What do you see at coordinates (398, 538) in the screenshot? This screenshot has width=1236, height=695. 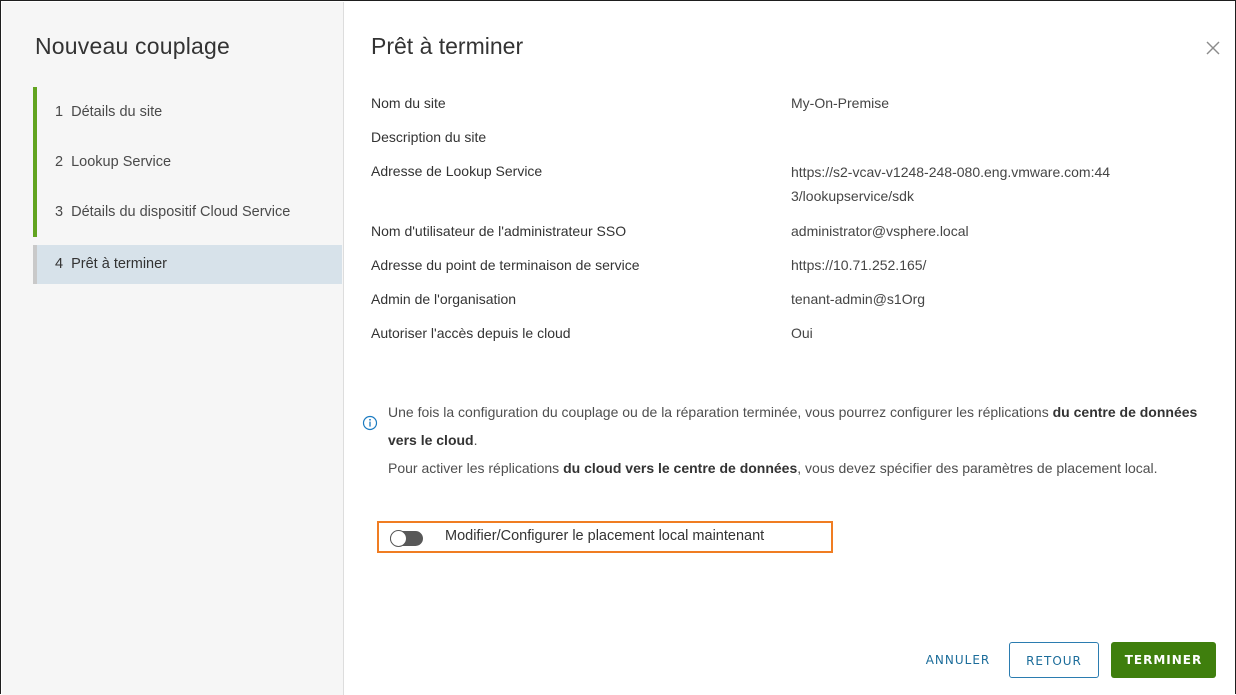 I see `toggle-knob` at bounding box center [398, 538].